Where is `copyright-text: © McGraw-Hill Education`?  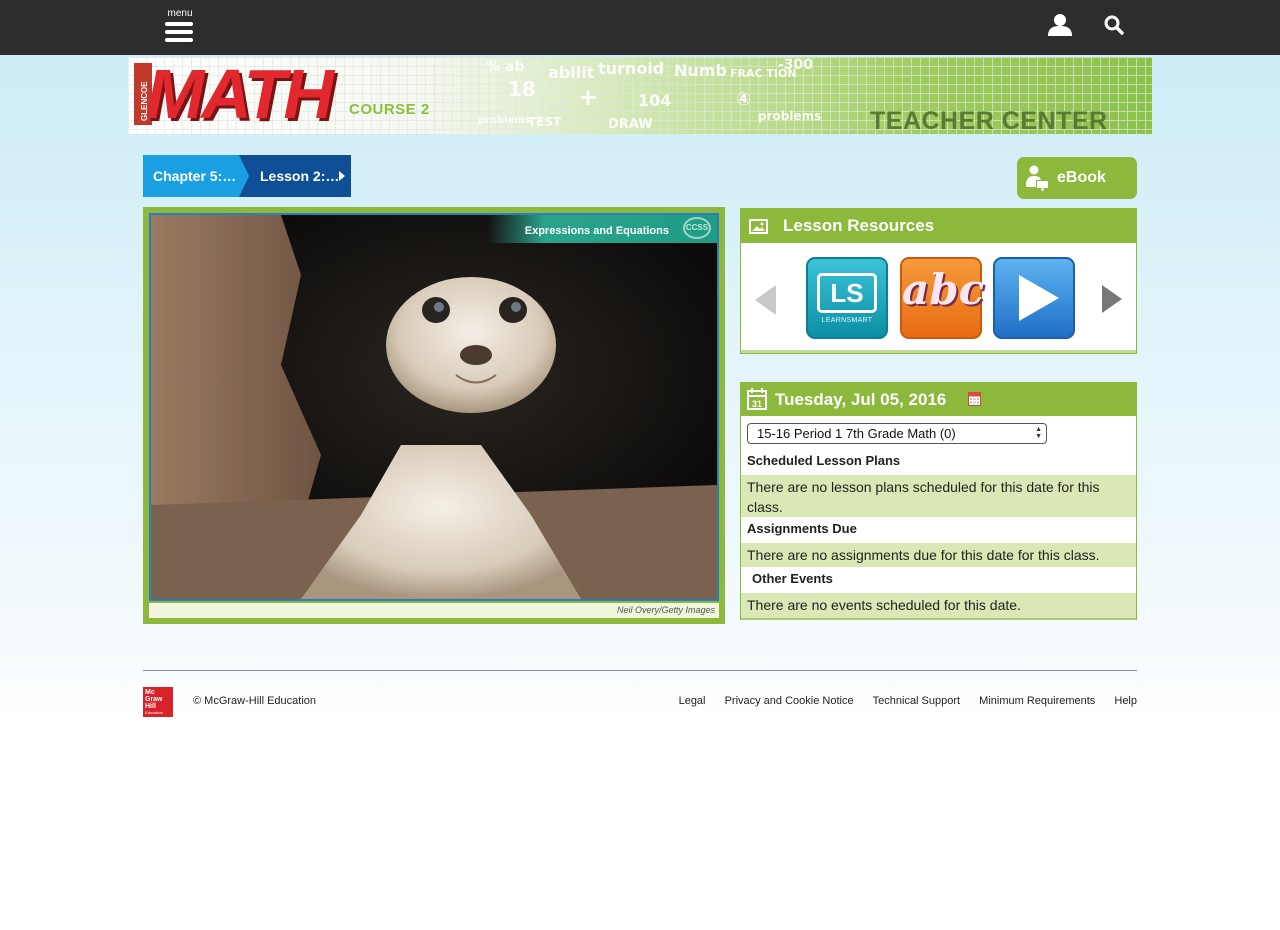
copyright-text: © McGraw-Hill Education is located at coordinates (255, 701).